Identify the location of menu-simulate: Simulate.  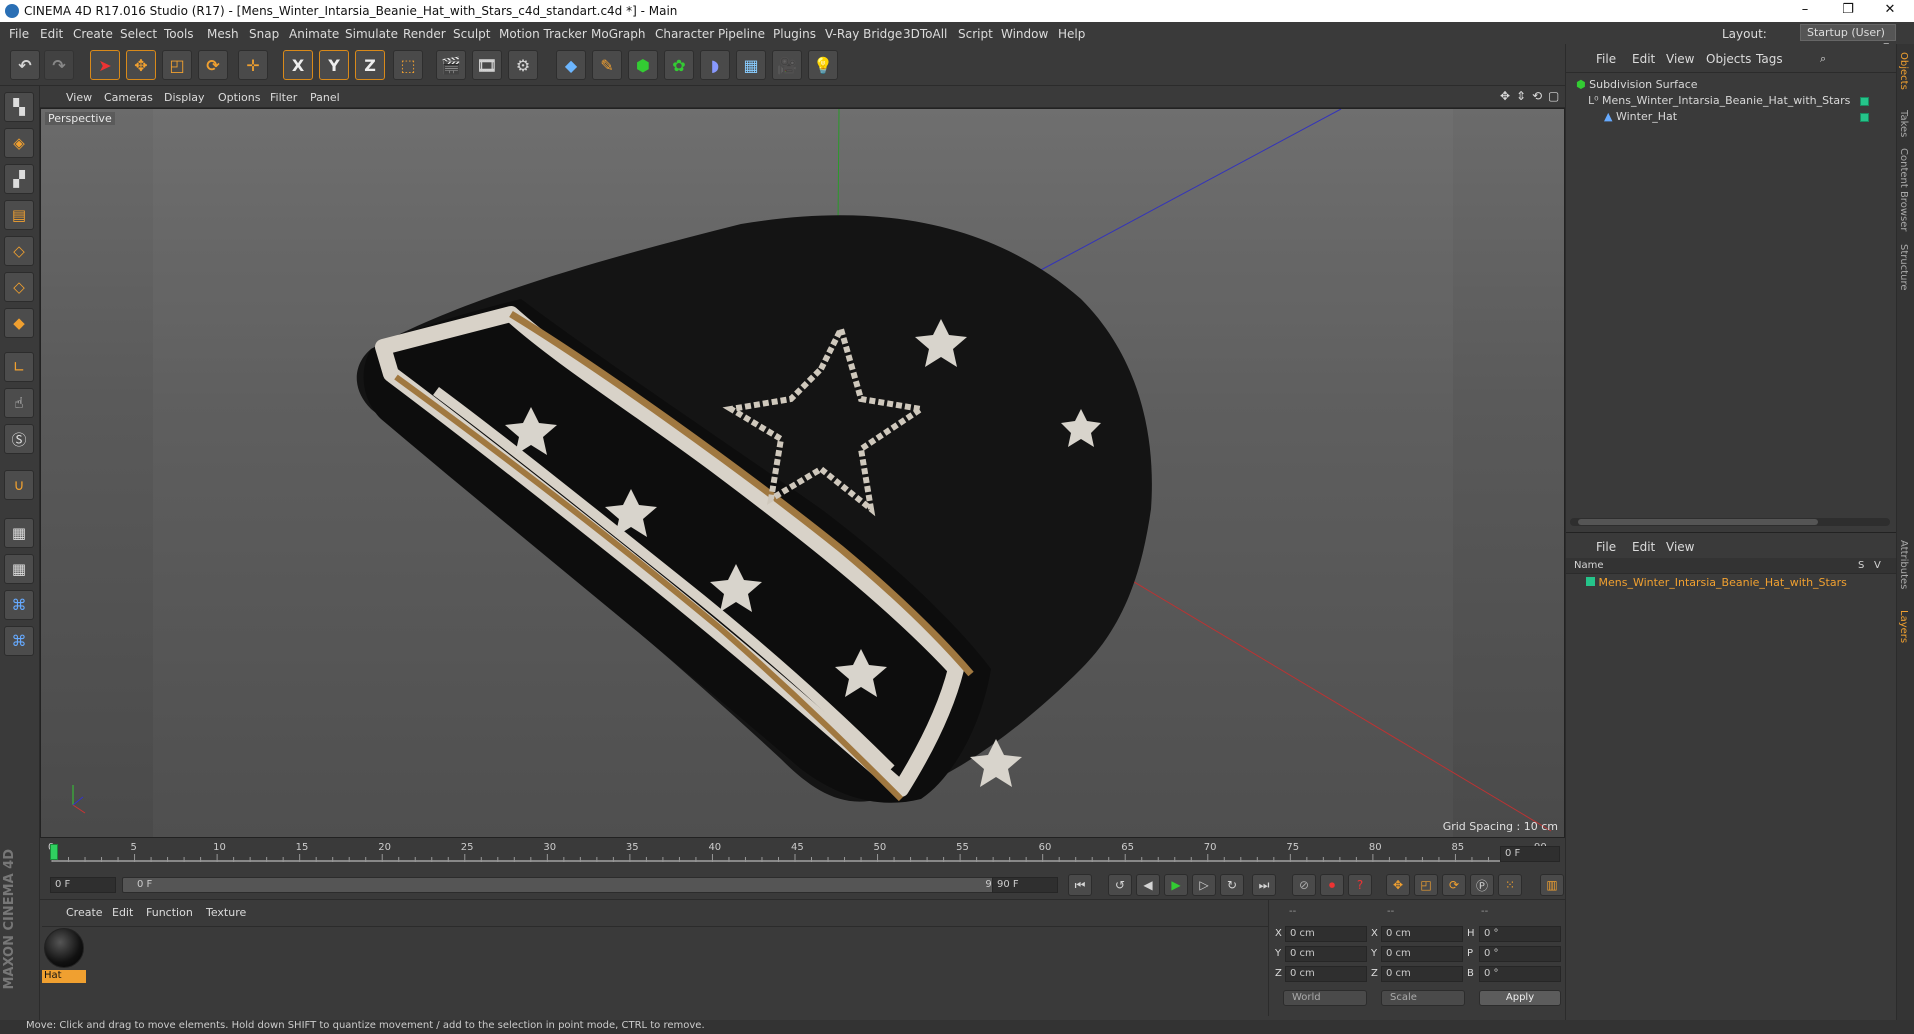
(371, 34).